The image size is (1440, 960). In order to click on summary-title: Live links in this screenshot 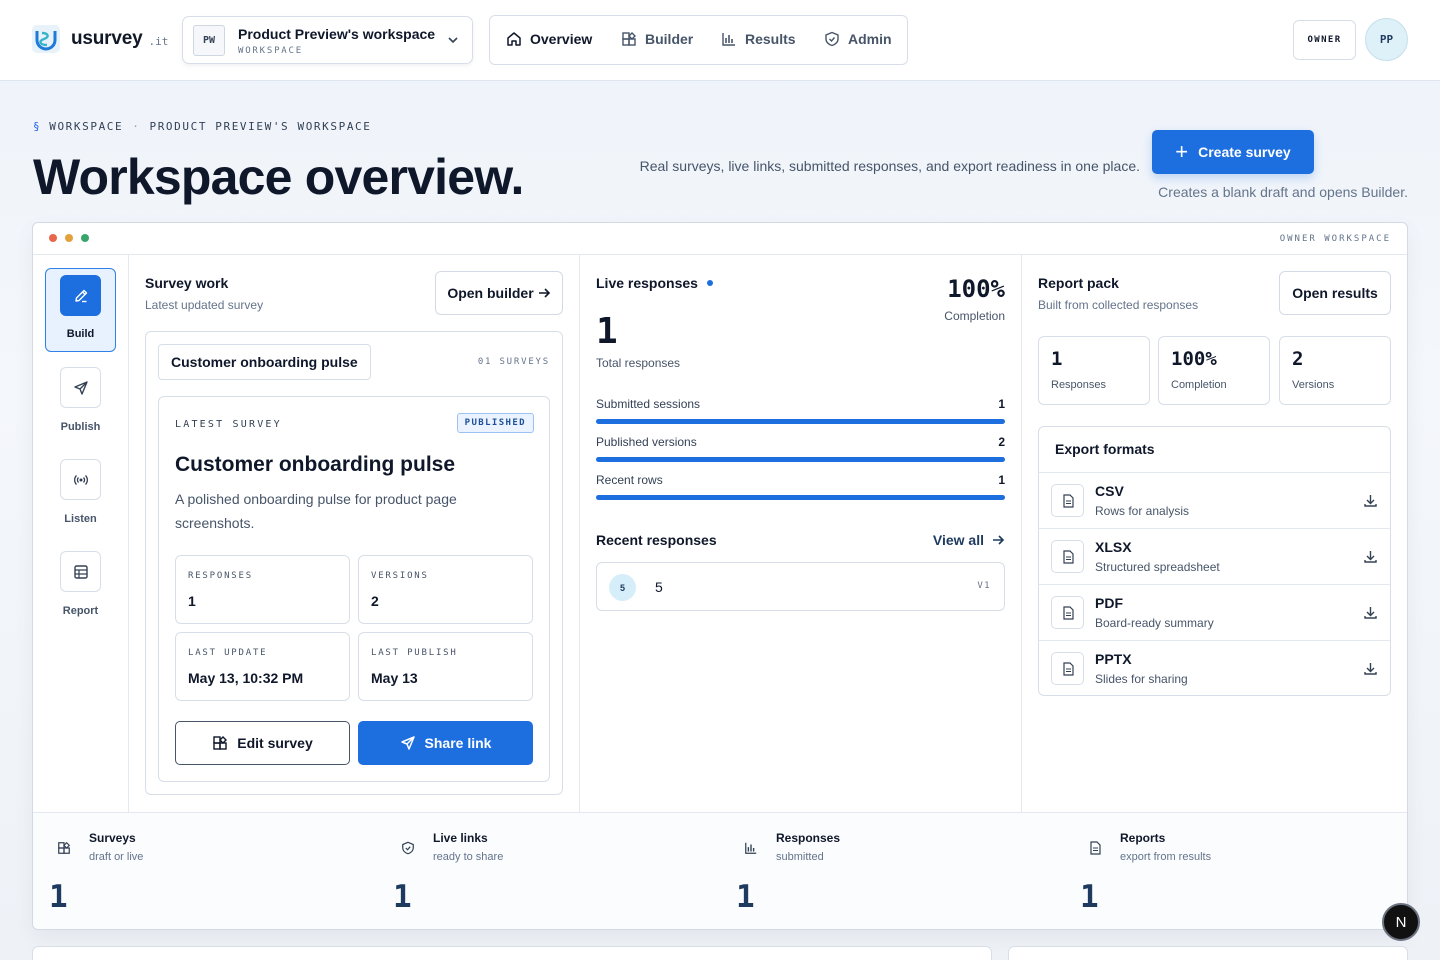, I will do `click(460, 838)`.